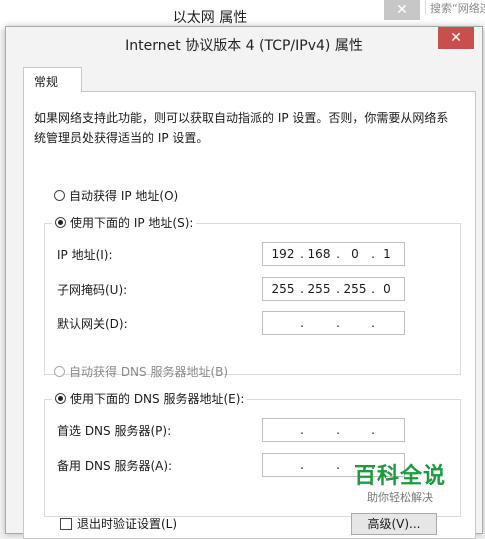 This screenshot has height=539, width=485. Describe the element at coordinates (157, 399) in the screenshot. I see `dns-manual-label: 使用下面的 DNS 服务器地址(E):` at that location.